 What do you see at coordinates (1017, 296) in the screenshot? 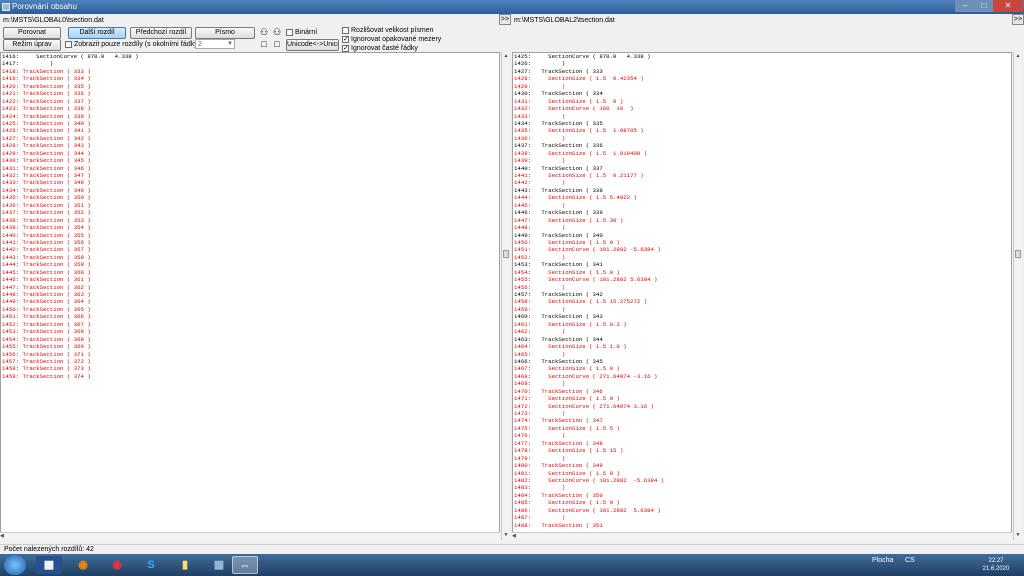
I see `right-vertical-scrollbar: ▲ ▼` at bounding box center [1017, 296].